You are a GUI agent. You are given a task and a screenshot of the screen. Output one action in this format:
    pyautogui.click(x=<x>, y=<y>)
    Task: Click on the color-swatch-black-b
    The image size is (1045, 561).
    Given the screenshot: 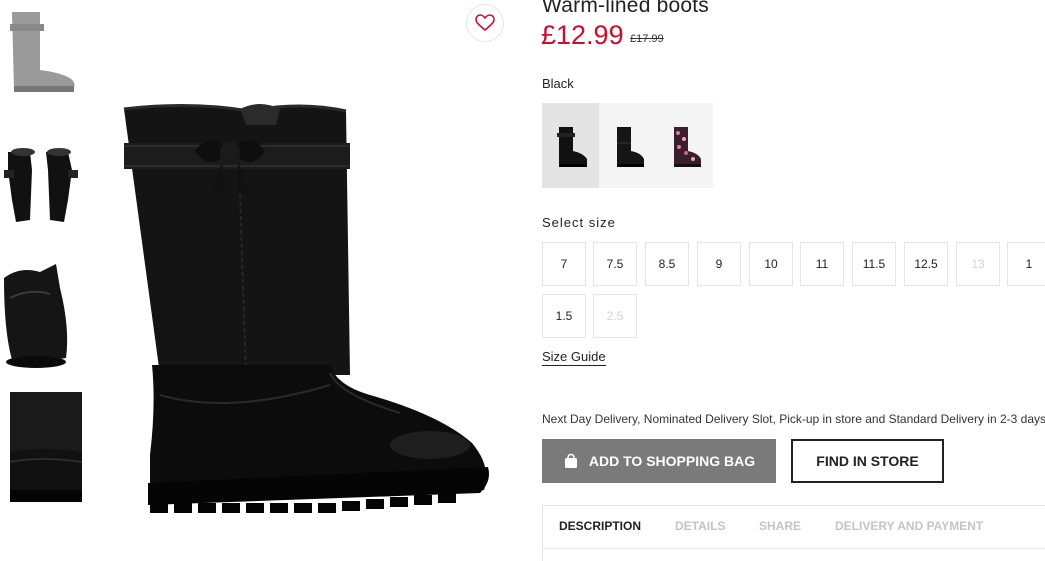 What is the action you would take?
    pyautogui.click(x=627, y=145)
    